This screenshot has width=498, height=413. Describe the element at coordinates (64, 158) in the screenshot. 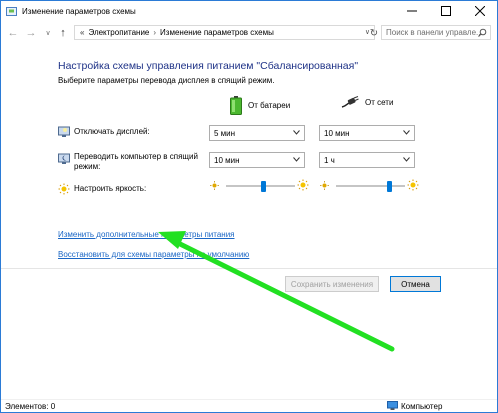

I see `moon-icon` at that location.